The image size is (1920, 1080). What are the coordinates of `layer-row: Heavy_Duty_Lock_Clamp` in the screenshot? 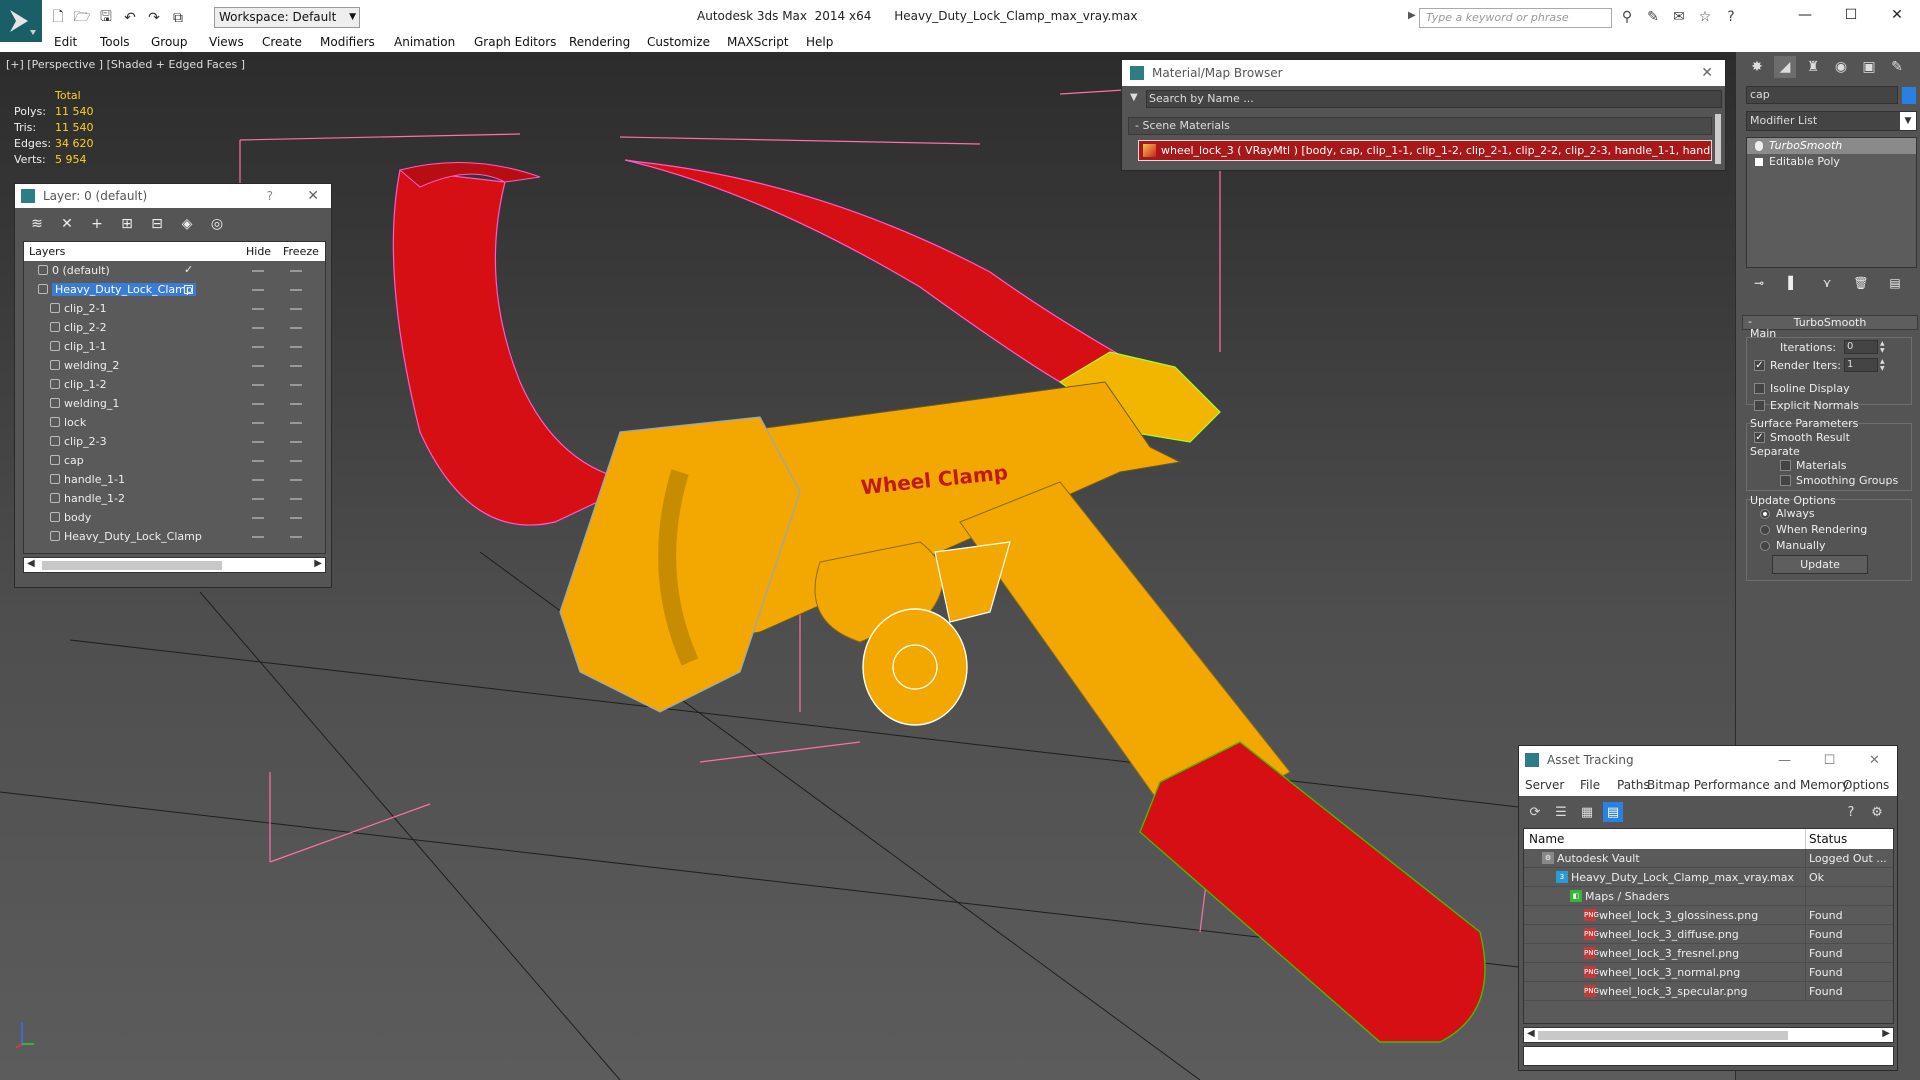 It's located at (174, 536).